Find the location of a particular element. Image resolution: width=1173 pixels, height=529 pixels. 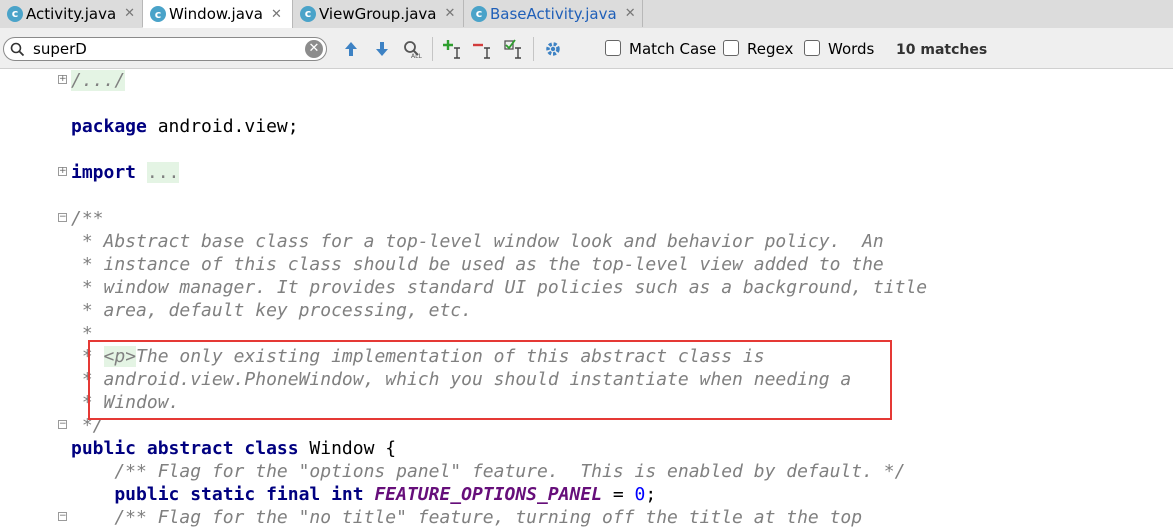

next-occurrence-icon is located at coordinates (382, 49).